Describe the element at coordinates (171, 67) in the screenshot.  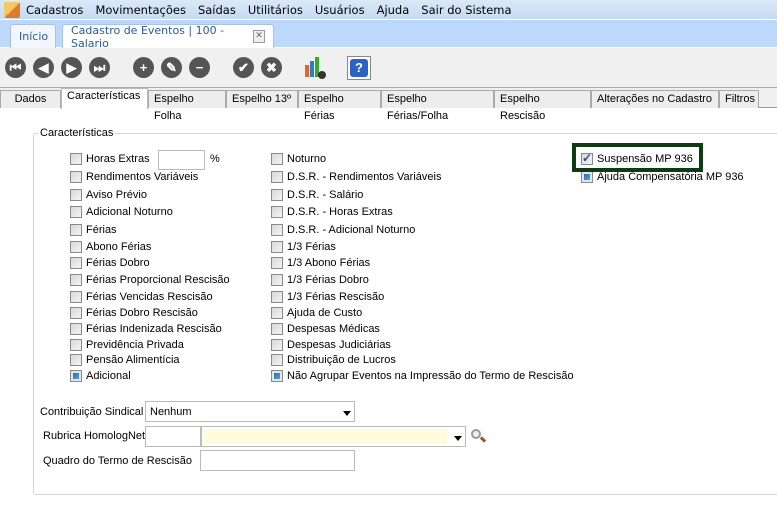
I see `edit-icon: ✎` at that location.